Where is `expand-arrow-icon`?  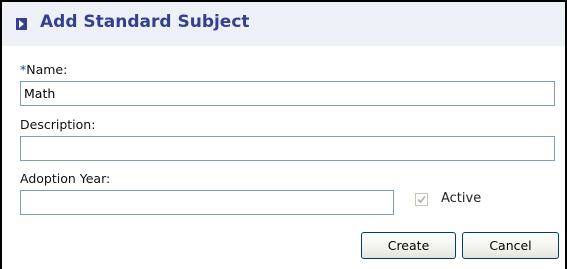 expand-arrow-icon is located at coordinates (21, 24).